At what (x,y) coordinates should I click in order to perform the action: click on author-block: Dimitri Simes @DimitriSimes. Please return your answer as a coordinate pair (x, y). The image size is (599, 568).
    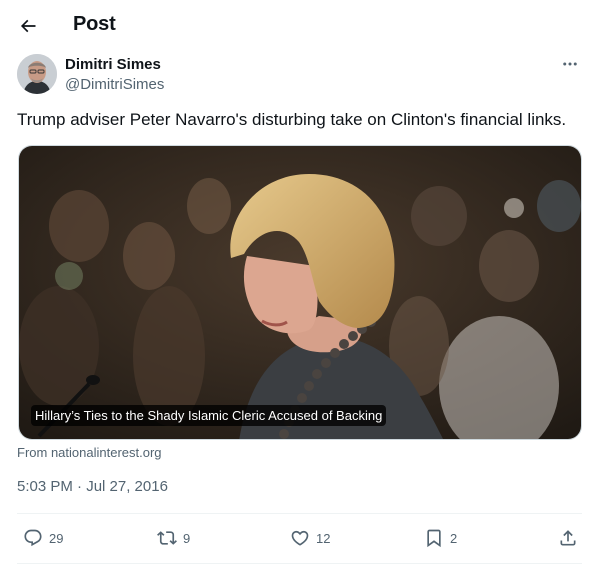
    Looking at the image, I should click on (299, 75).